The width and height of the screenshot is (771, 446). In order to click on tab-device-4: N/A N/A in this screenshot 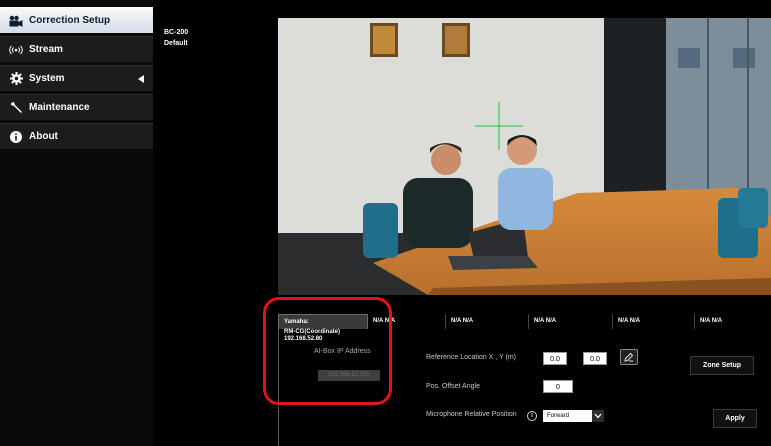, I will do `click(568, 321)`.